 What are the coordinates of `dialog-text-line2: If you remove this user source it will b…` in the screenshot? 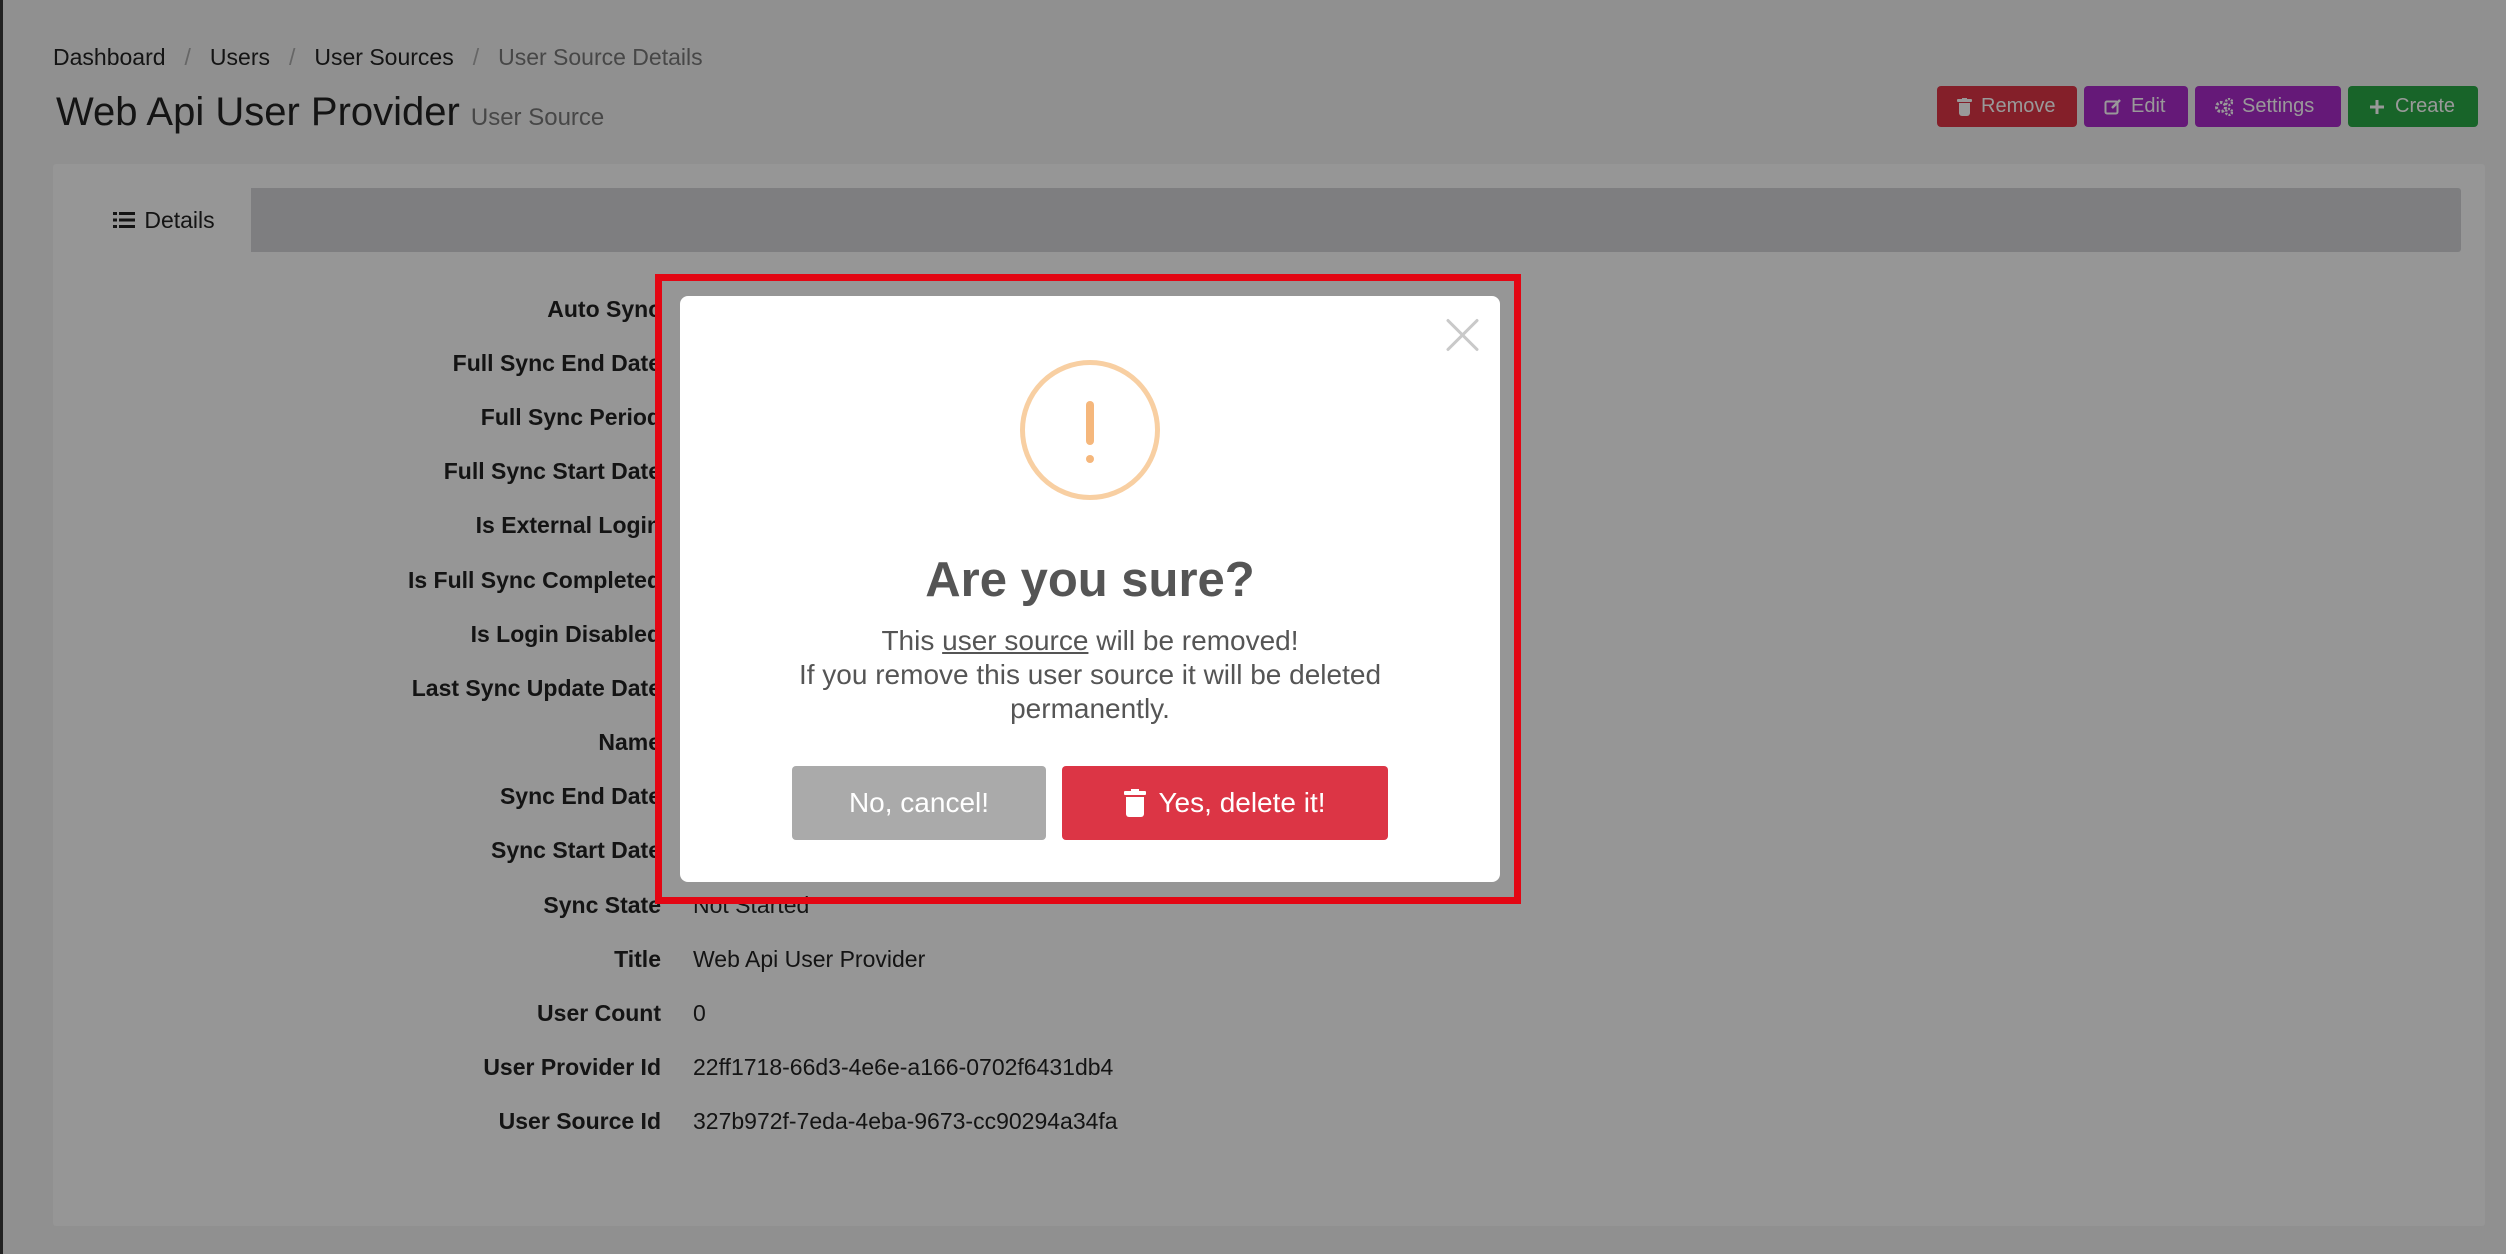 It's located at (1090, 691).